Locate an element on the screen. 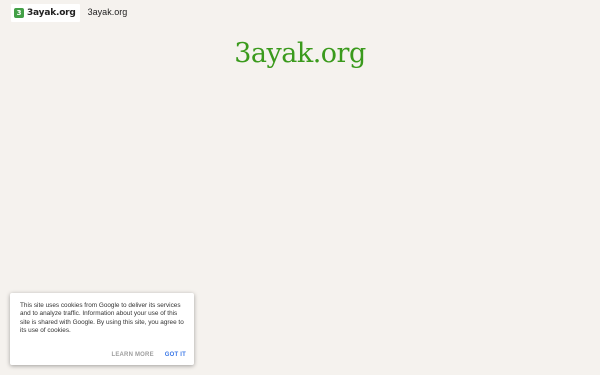  page-title: 3ayak.org is located at coordinates (300, 53).